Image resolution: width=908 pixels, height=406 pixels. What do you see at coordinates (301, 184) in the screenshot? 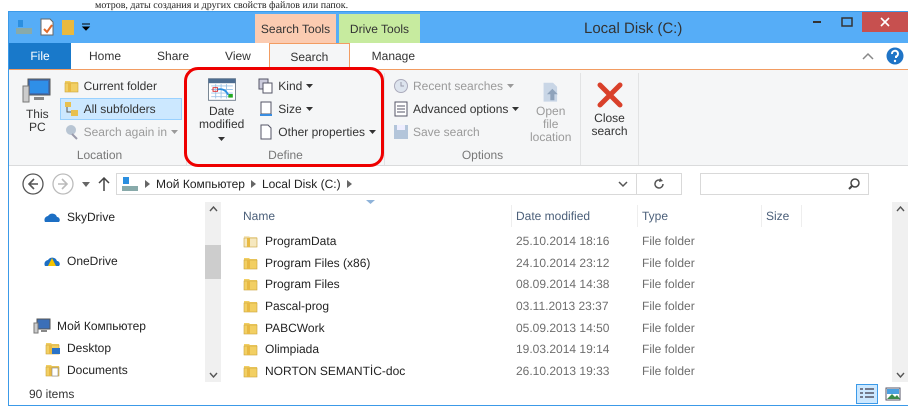
I see `breadcrumb: Local Disk (C:)` at bounding box center [301, 184].